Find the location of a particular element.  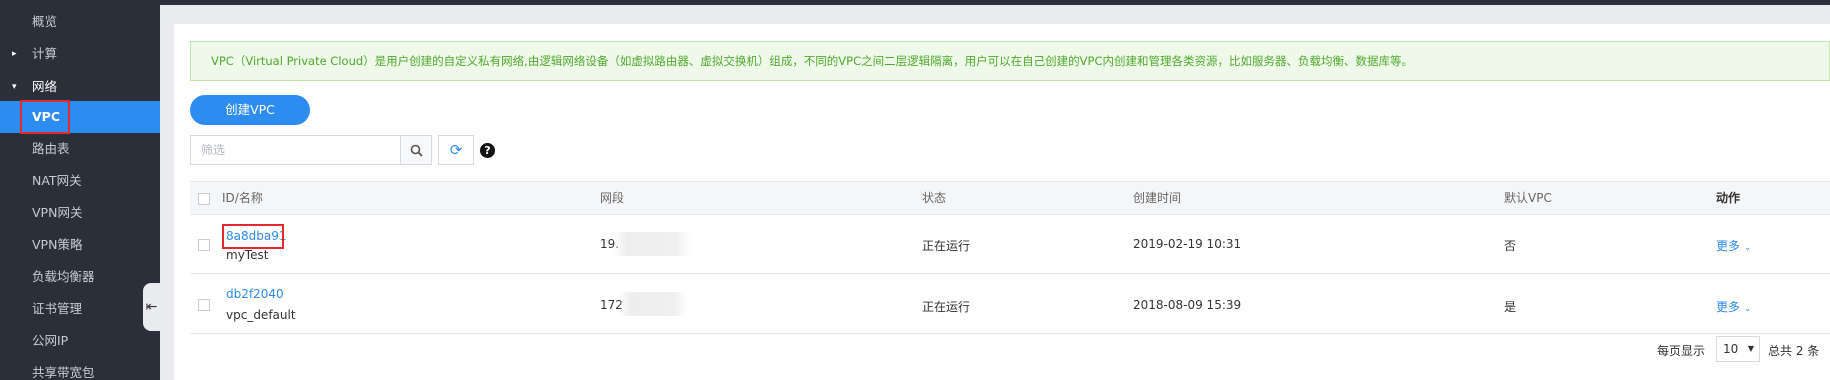

highlight-box-vpc is located at coordinates (45, 117).